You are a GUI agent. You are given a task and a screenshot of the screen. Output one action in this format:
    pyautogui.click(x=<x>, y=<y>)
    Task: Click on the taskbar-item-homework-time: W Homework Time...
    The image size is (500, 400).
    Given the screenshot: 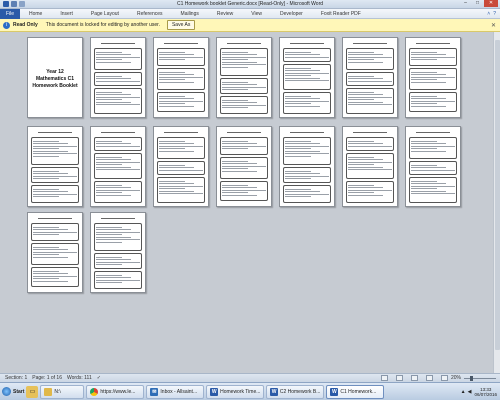 What is the action you would take?
    pyautogui.click(x=235, y=391)
    